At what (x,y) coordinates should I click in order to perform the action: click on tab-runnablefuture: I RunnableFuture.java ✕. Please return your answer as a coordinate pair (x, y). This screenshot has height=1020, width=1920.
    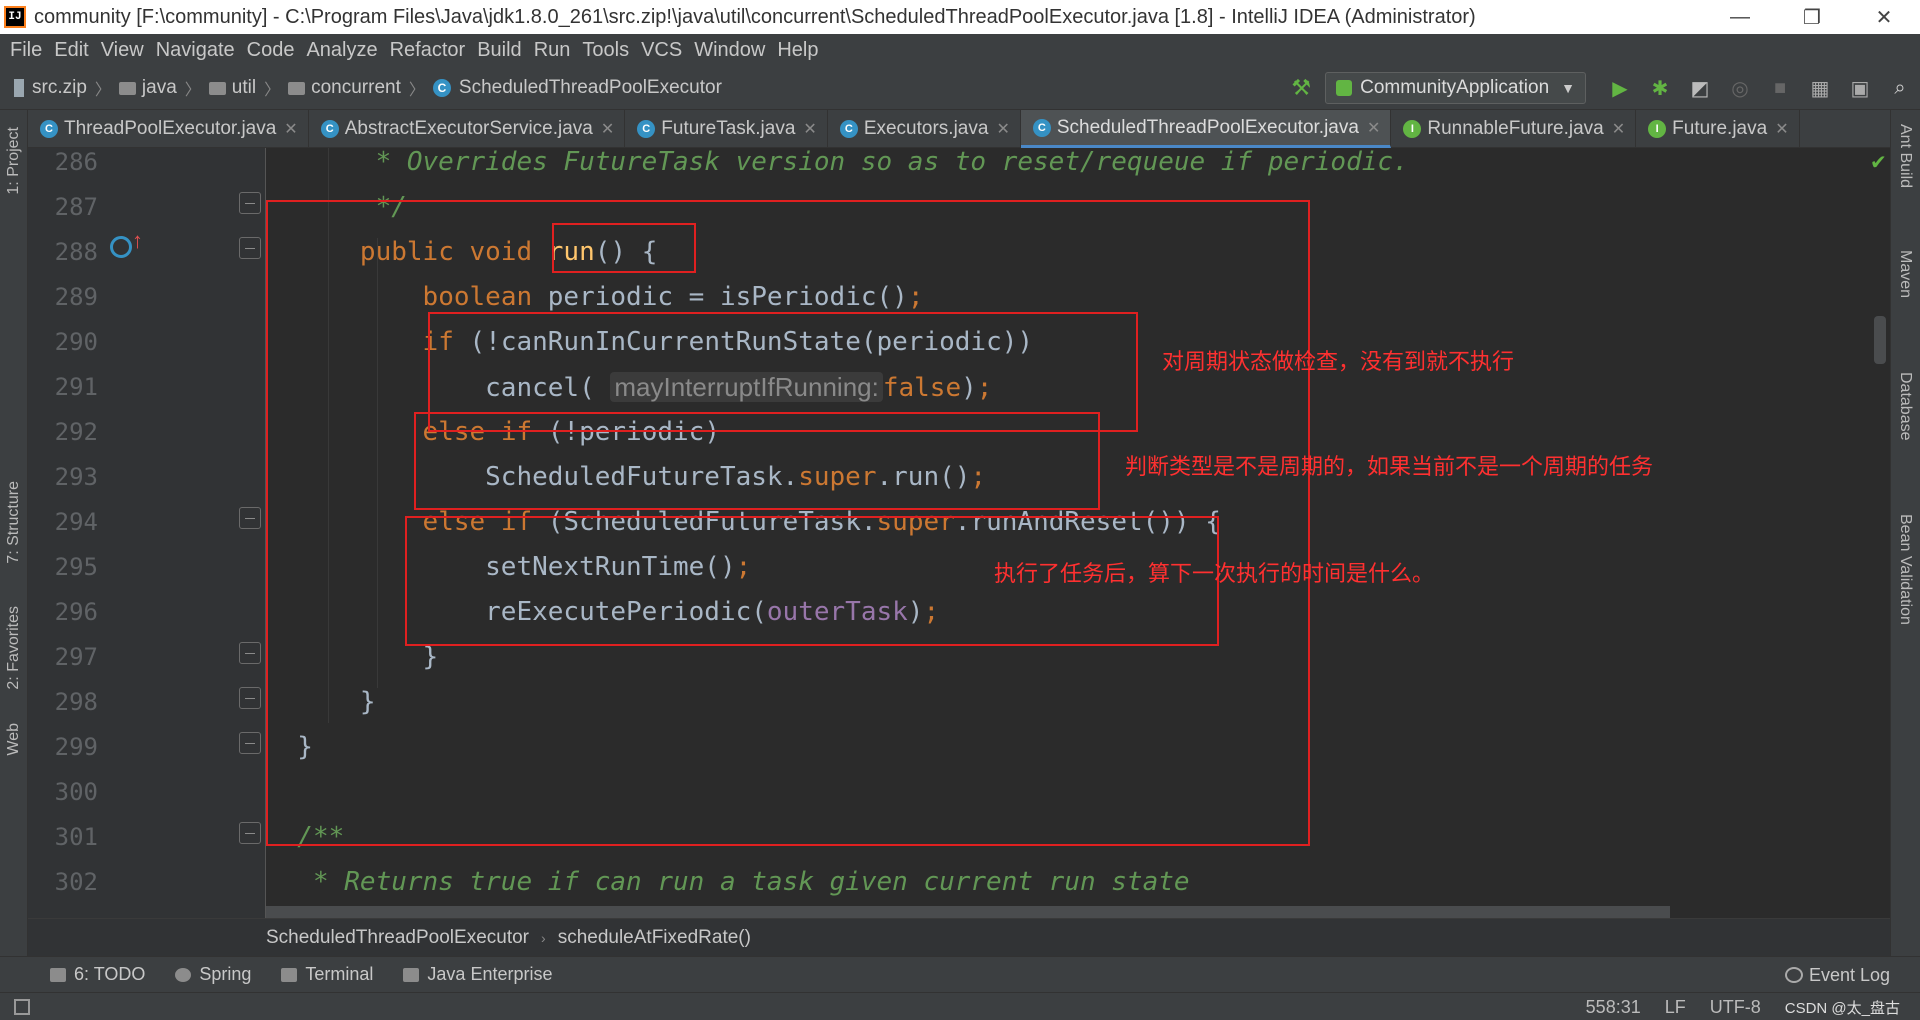
    Looking at the image, I should click on (1514, 129).